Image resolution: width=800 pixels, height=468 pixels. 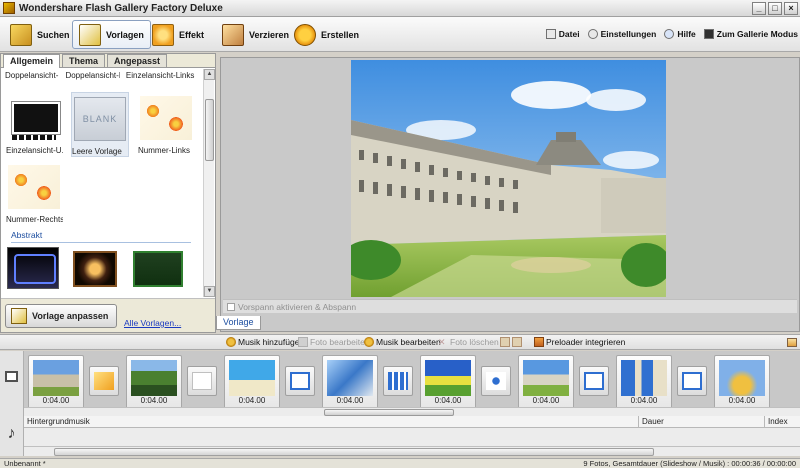 I want to click on edit-music-label: Musik bearbeiten, so click(x=408, y=342).